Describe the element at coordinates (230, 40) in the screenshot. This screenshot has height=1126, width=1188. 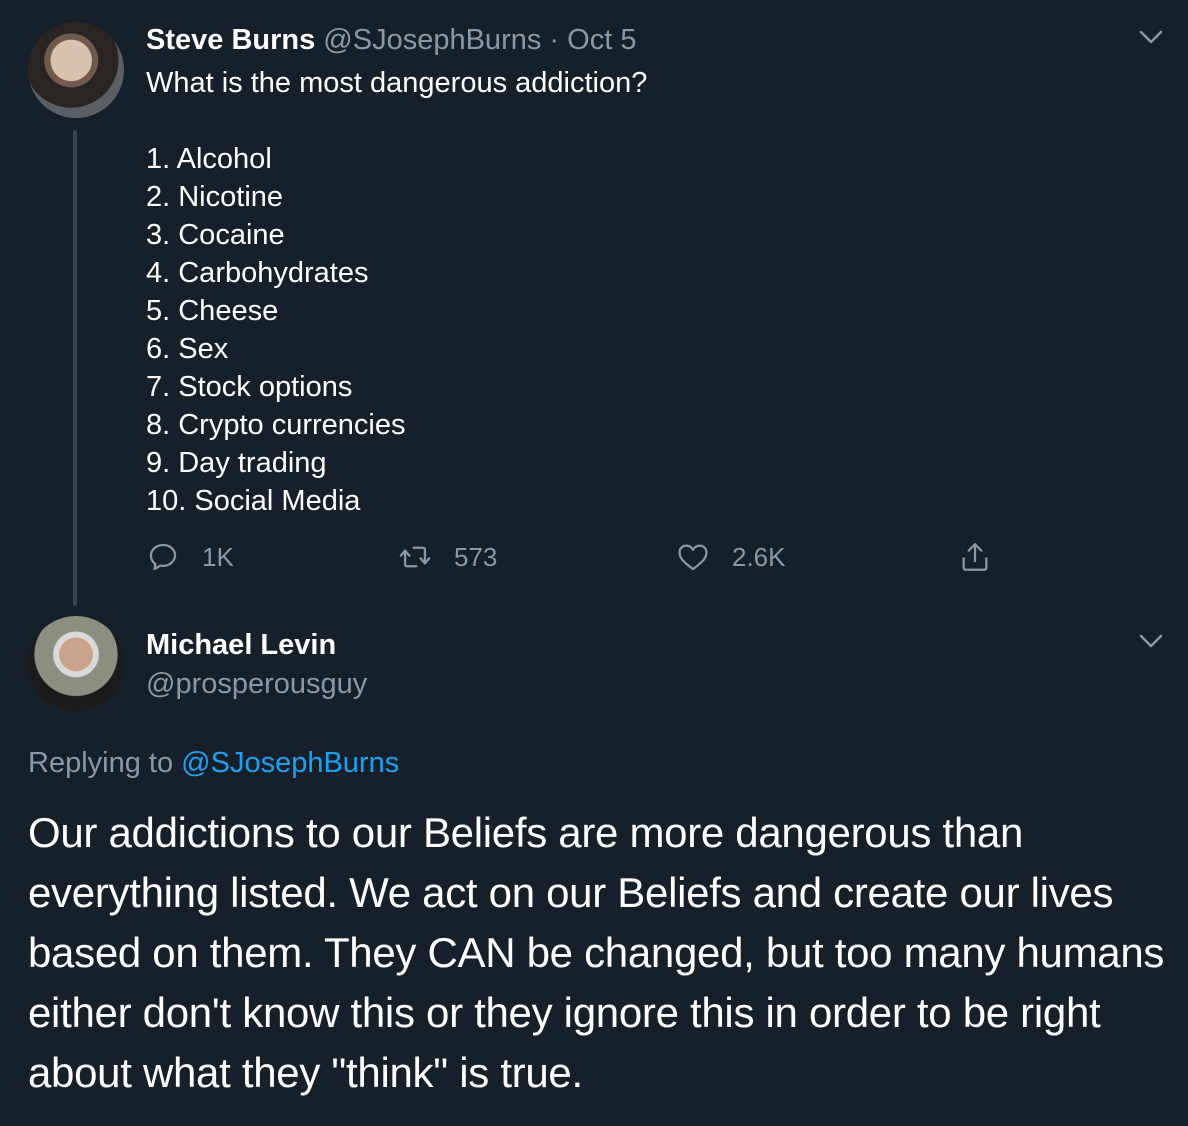
I see `tweet1-display-name: Steve Burns` at that location.